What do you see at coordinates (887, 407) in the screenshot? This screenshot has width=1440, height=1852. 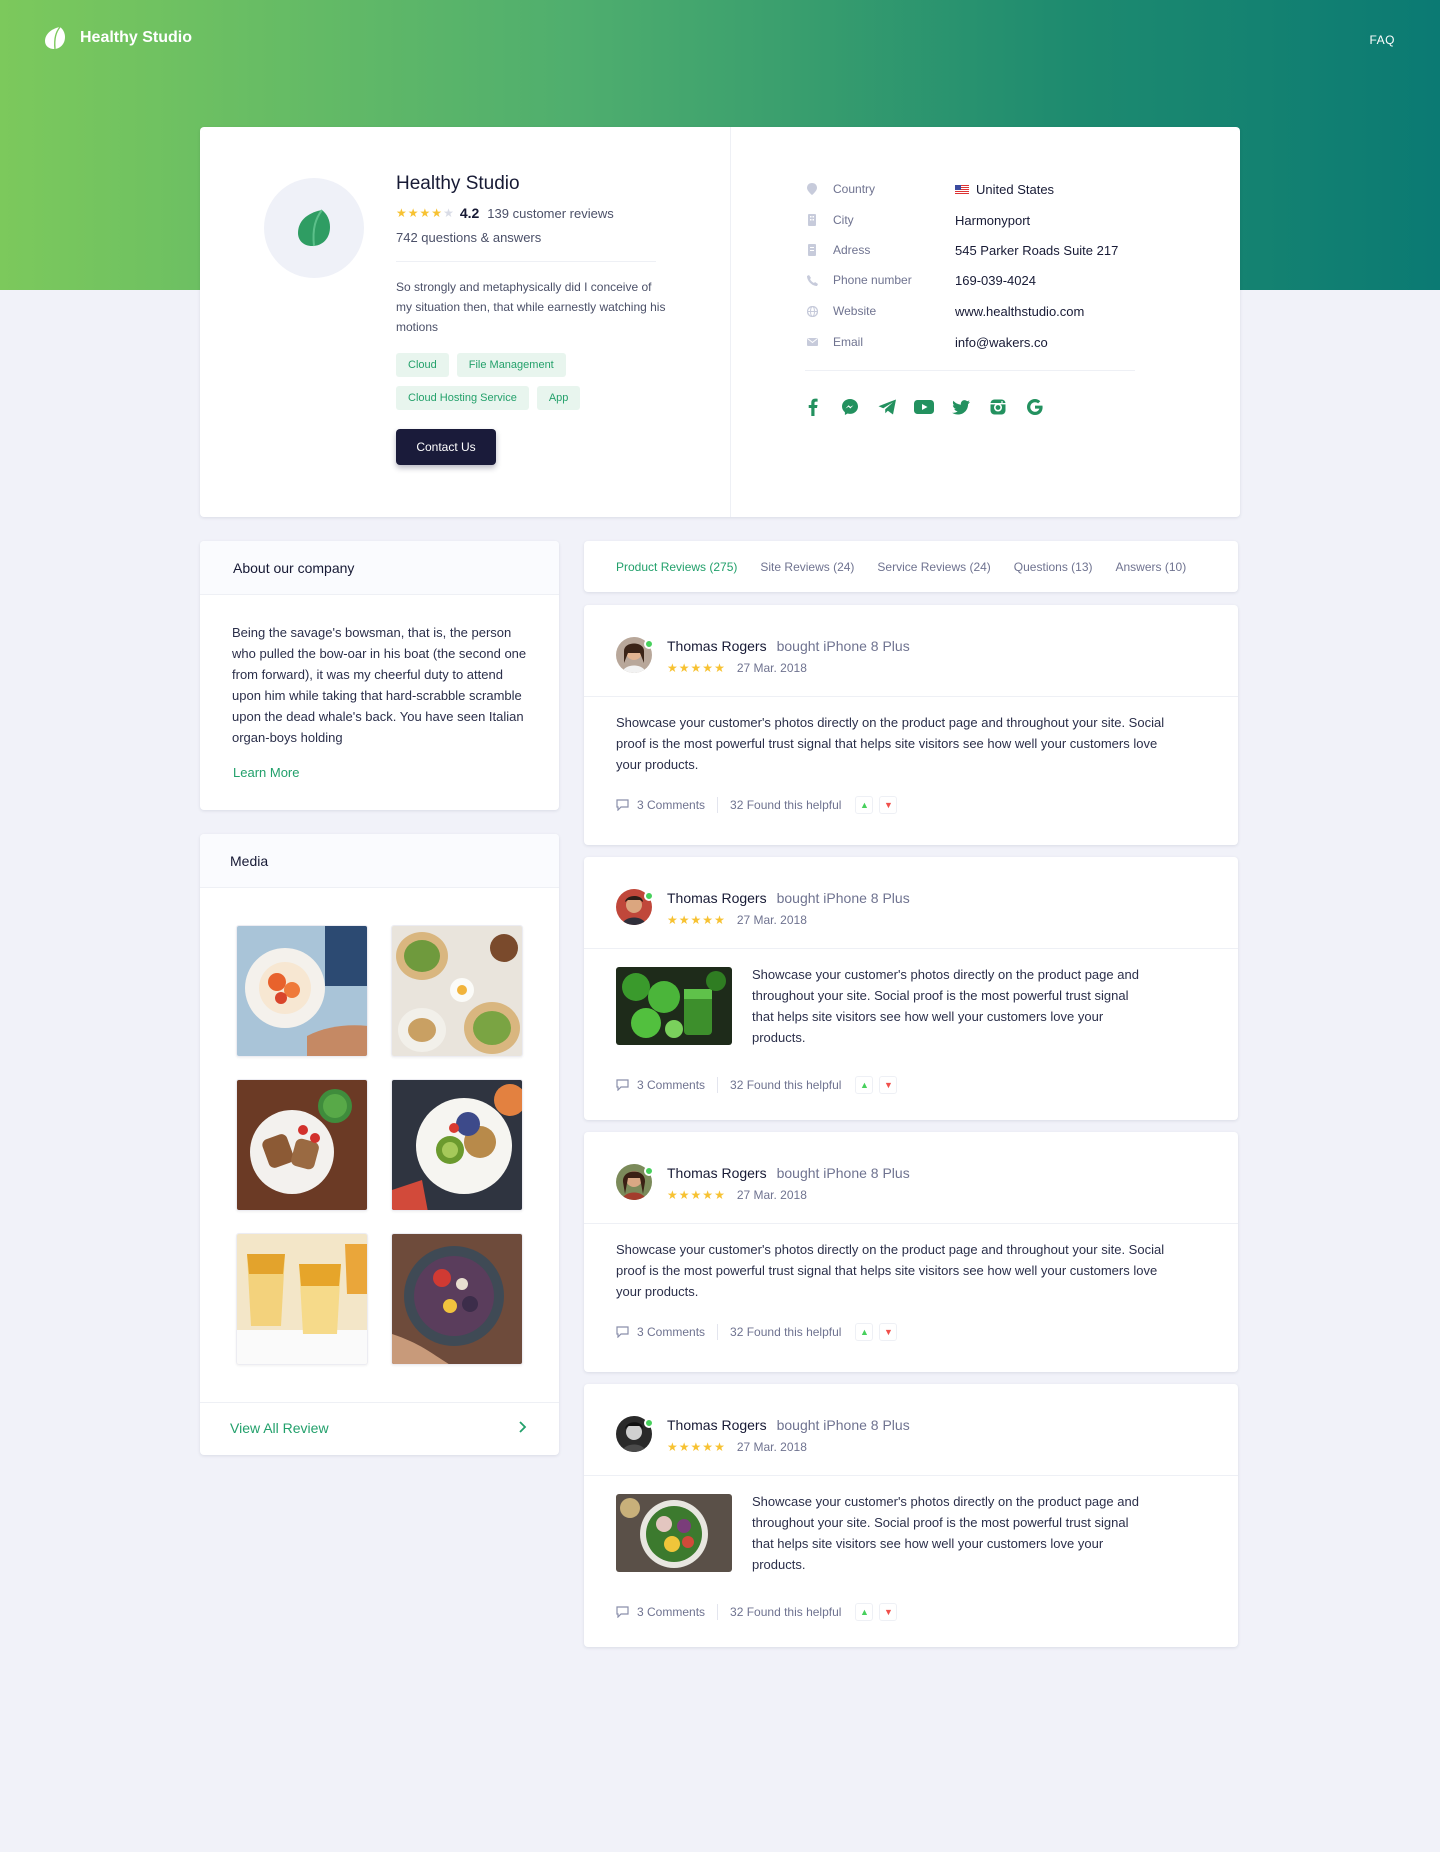 I see `telegram-icon` at bounding box center [887, 407].